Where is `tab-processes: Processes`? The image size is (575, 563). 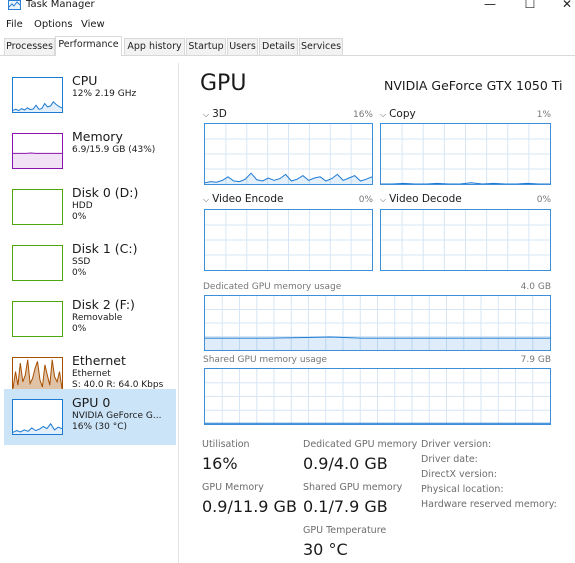
tab-processes: Processes is located at coordinates (29, 46).